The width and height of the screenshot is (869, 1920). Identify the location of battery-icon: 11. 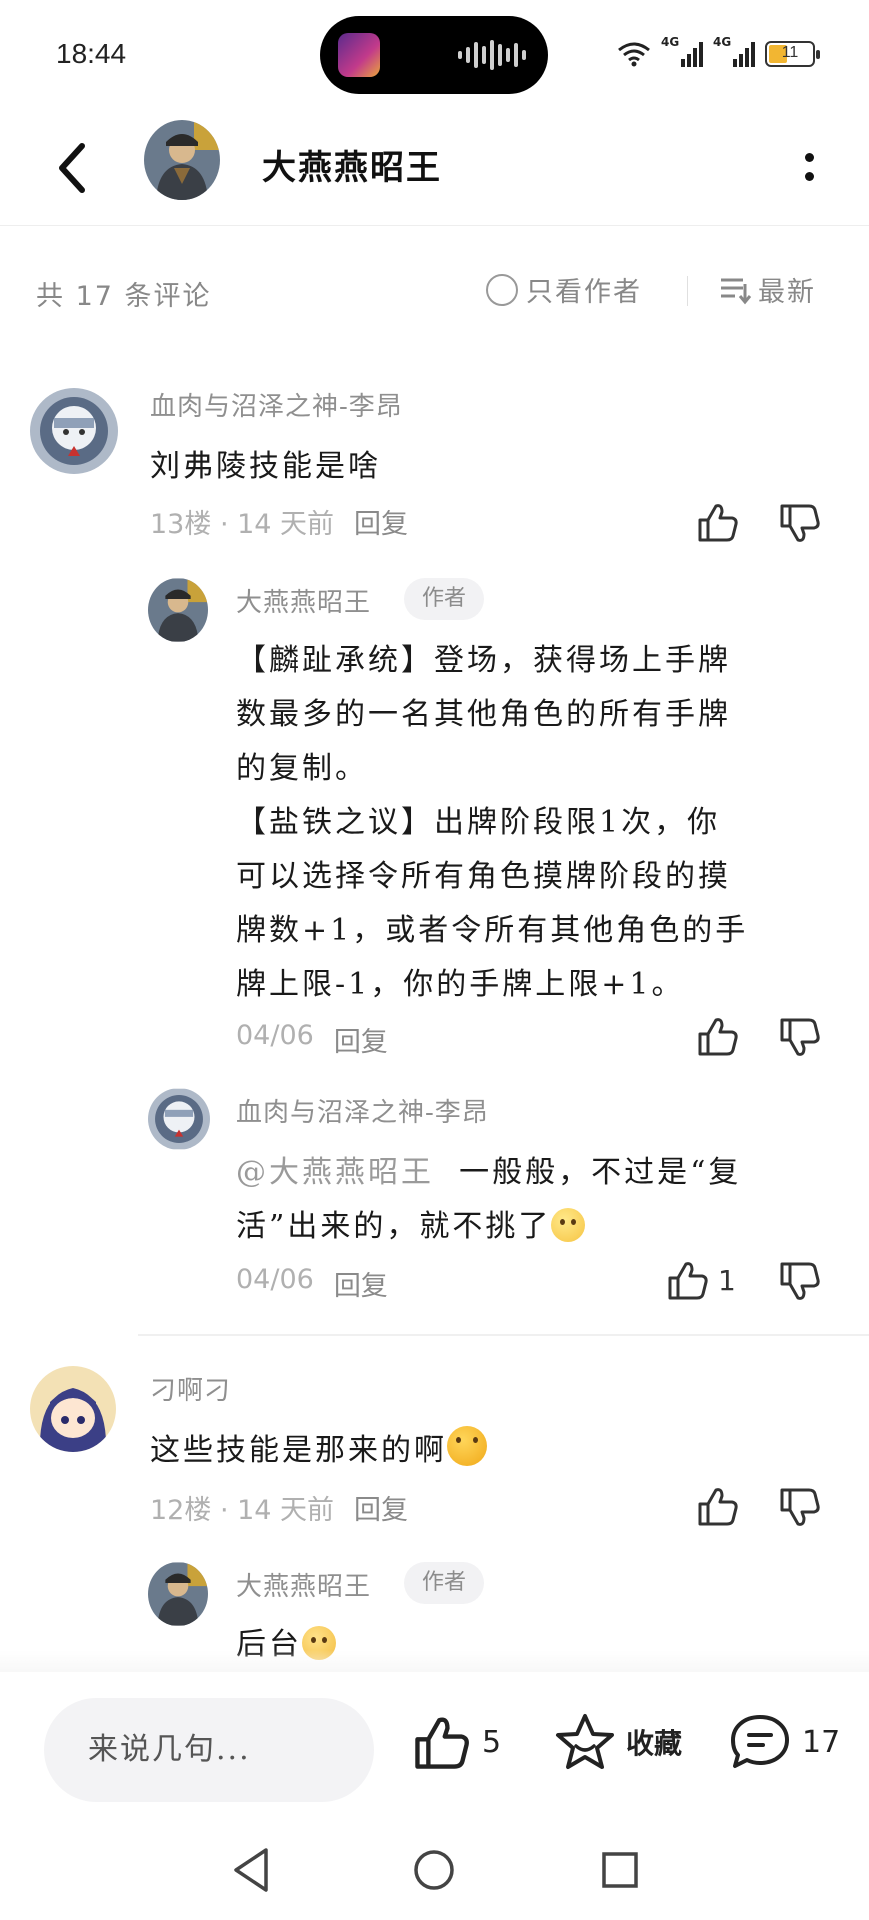
(792, 54).